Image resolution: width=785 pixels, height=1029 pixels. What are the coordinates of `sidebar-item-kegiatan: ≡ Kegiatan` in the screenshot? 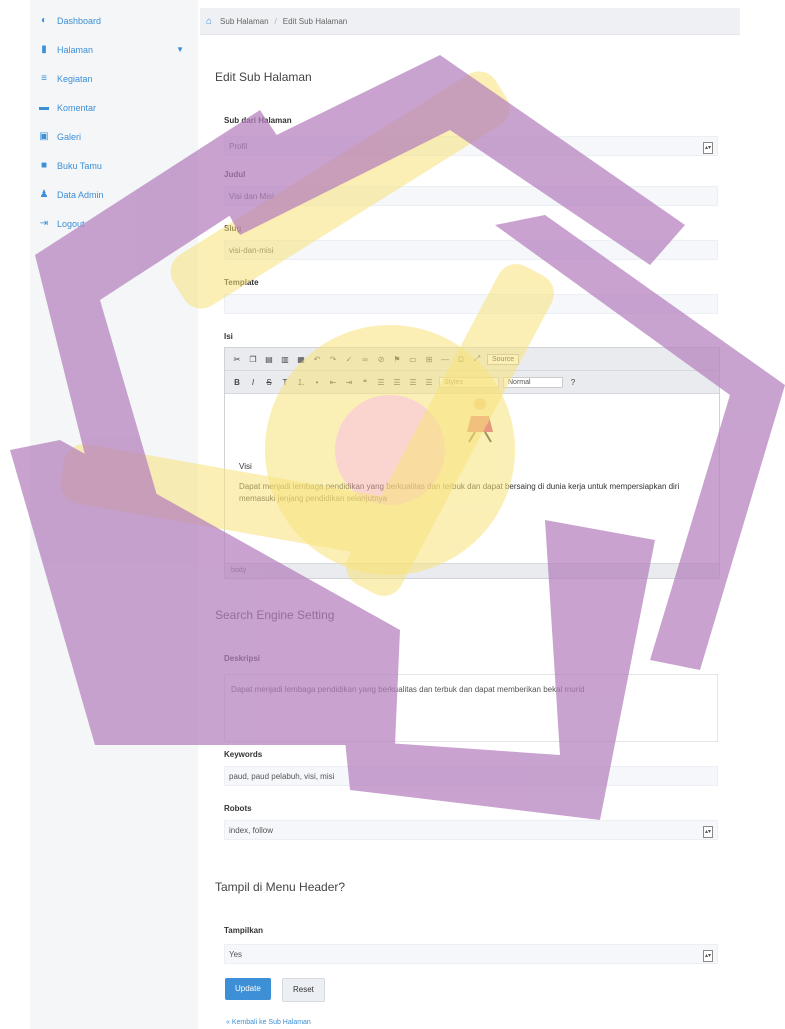 It's located at (114, 78).